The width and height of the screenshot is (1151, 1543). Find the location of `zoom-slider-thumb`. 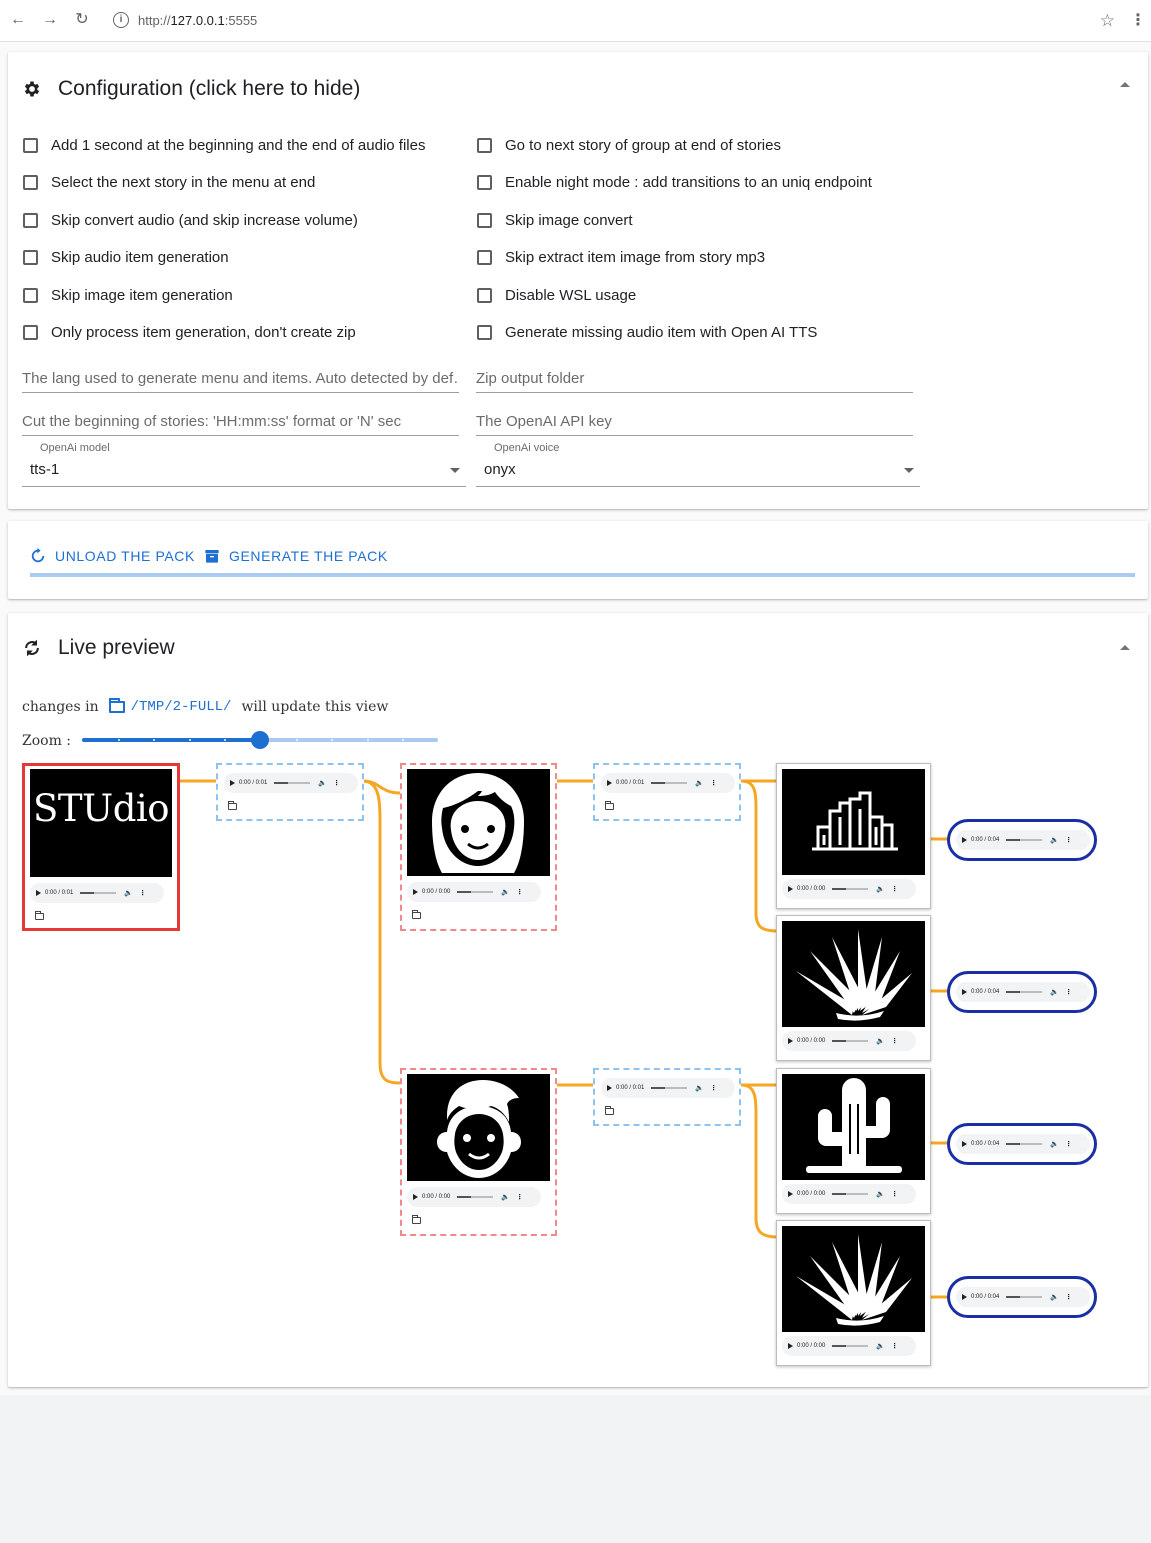

zoom-slider-thumb is located at coordinates (260, 740).